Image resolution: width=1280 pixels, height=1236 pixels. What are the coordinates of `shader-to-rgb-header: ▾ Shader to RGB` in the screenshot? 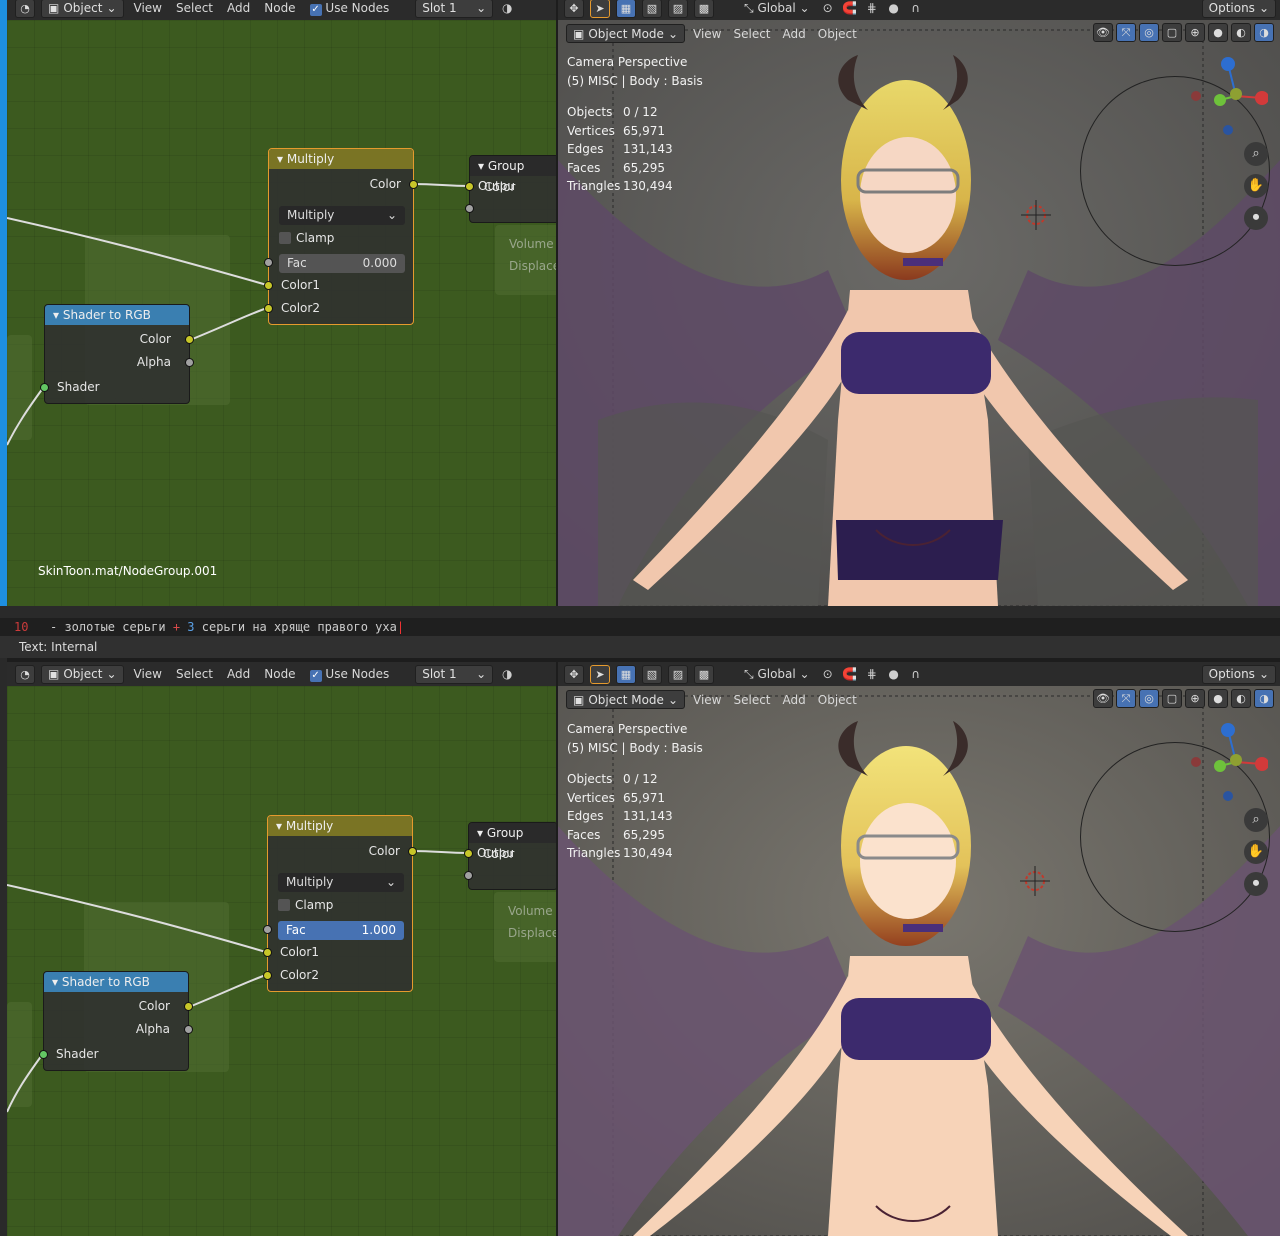 It's located at (117, 315).